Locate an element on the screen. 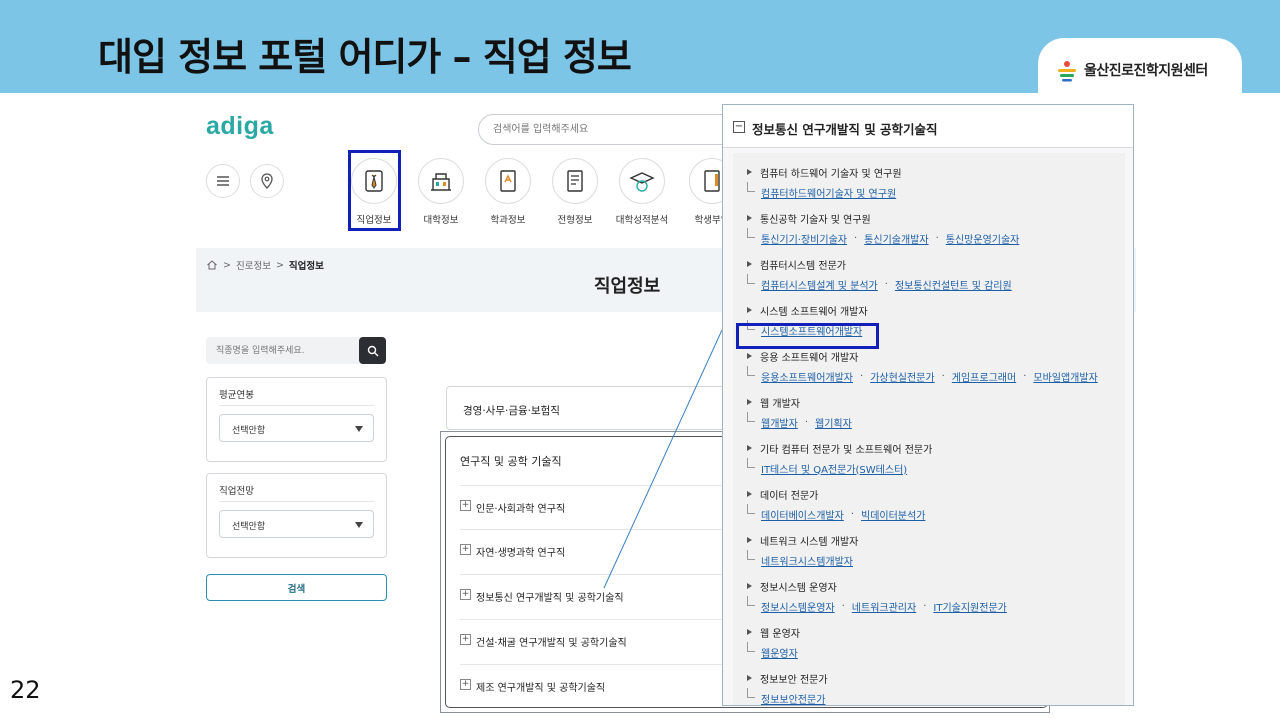 The height and width of the screenshot is (720, 1280). research-title: 연구직 및 공학 기술직 is located at coordinates (511, 461).